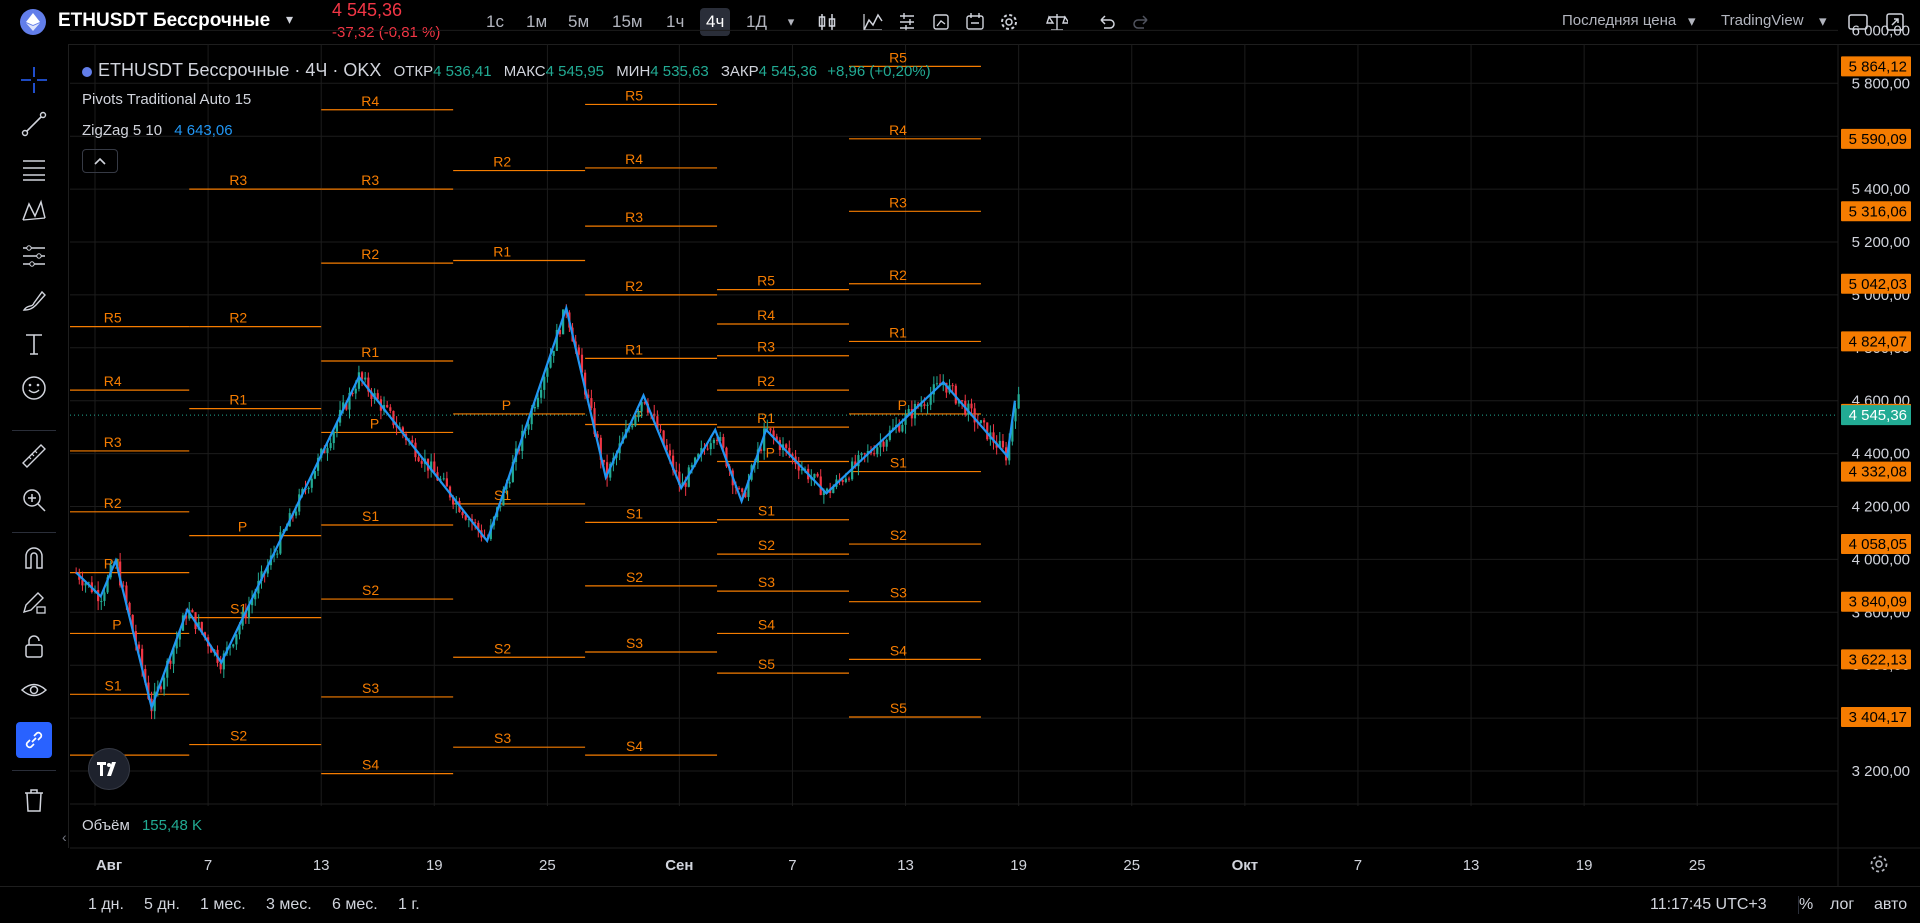 This screenshot has height=923, width=1920. I want to click on price-tick-label: 4 400,00, so click(1881, 454).